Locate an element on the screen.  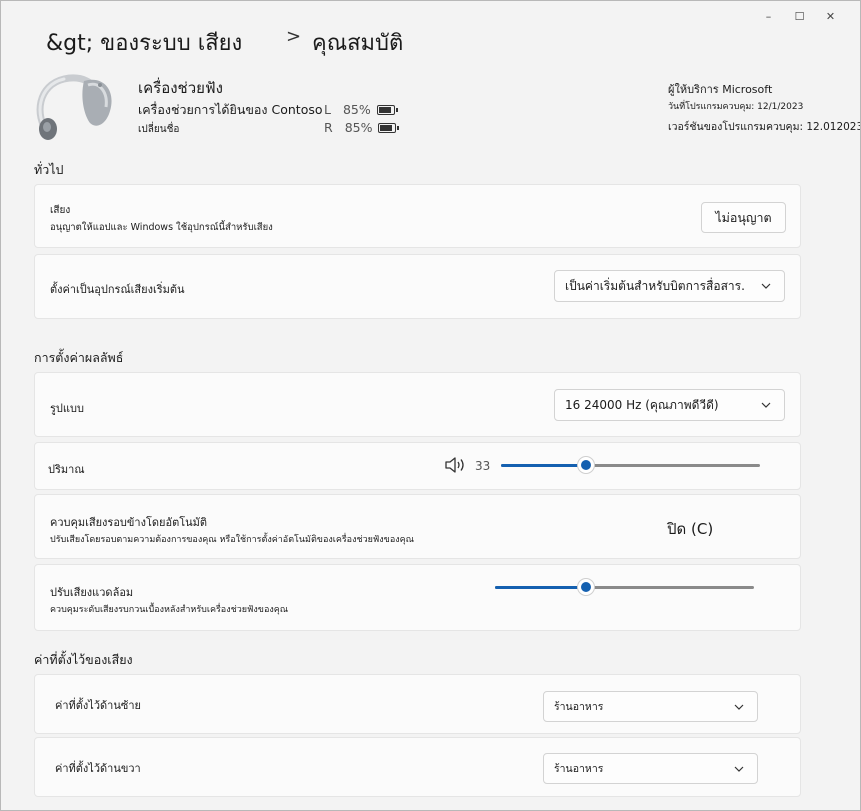
driver-version: เวอร์ชันของโปรแกรมควบคุม: 12.012023 is located at coordinates (764, 127).